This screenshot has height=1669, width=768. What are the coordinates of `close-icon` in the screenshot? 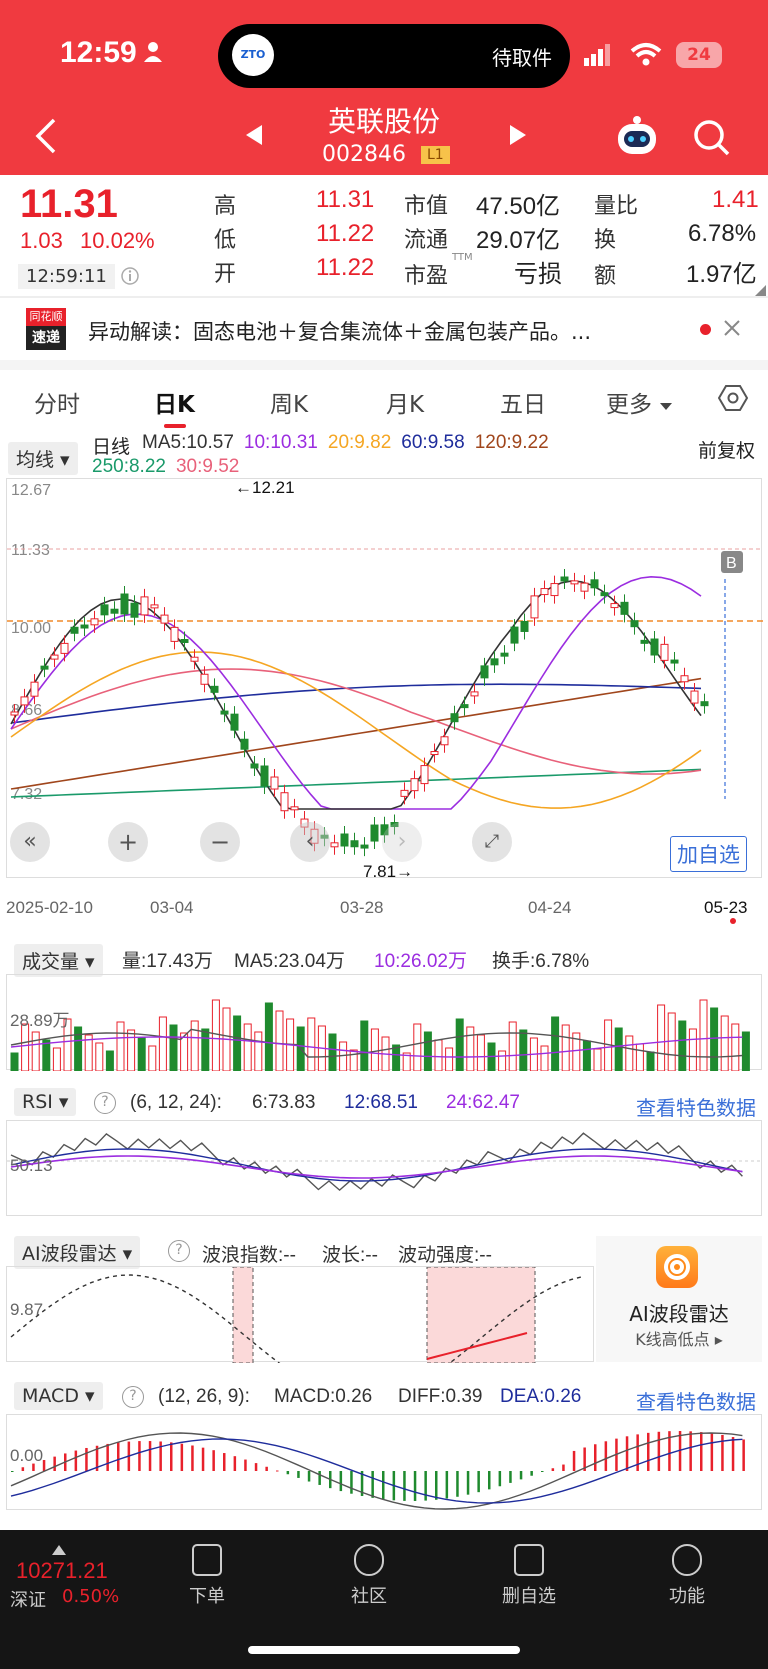 It's located at (732, 330).